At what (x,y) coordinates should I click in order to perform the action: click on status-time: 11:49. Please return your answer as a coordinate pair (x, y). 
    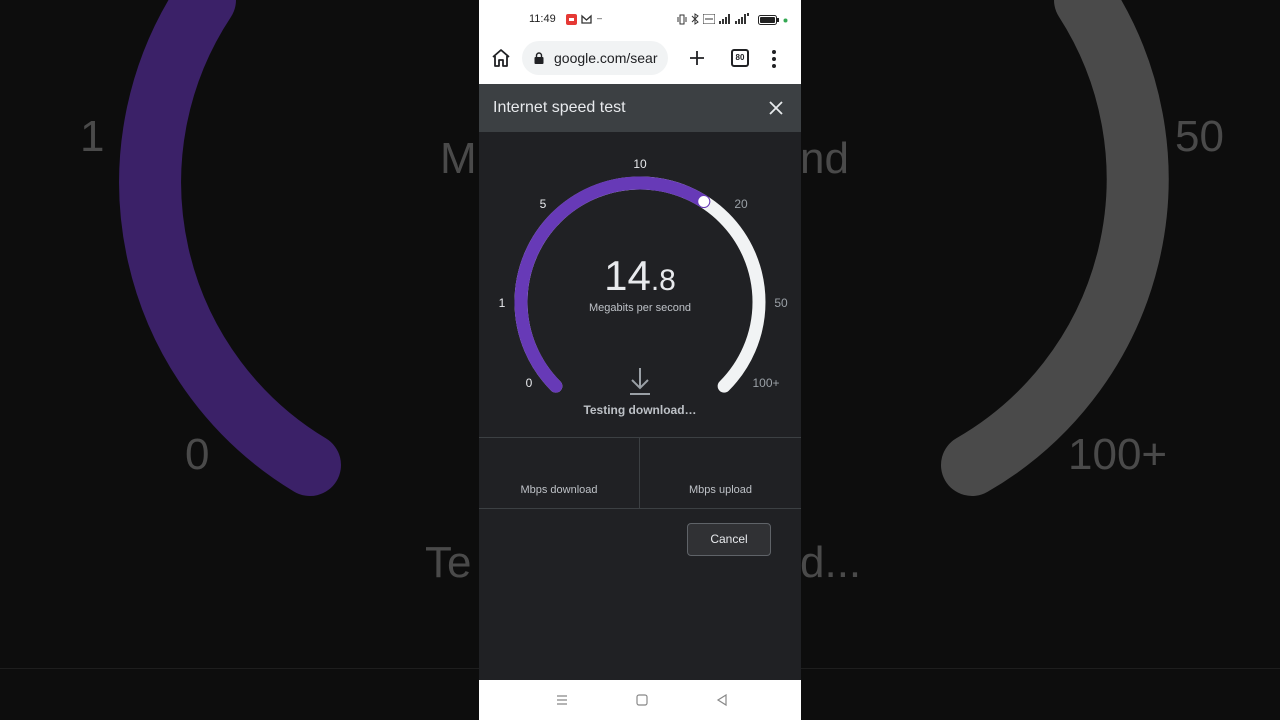
    Looking at the image, I should click on (542, 19).